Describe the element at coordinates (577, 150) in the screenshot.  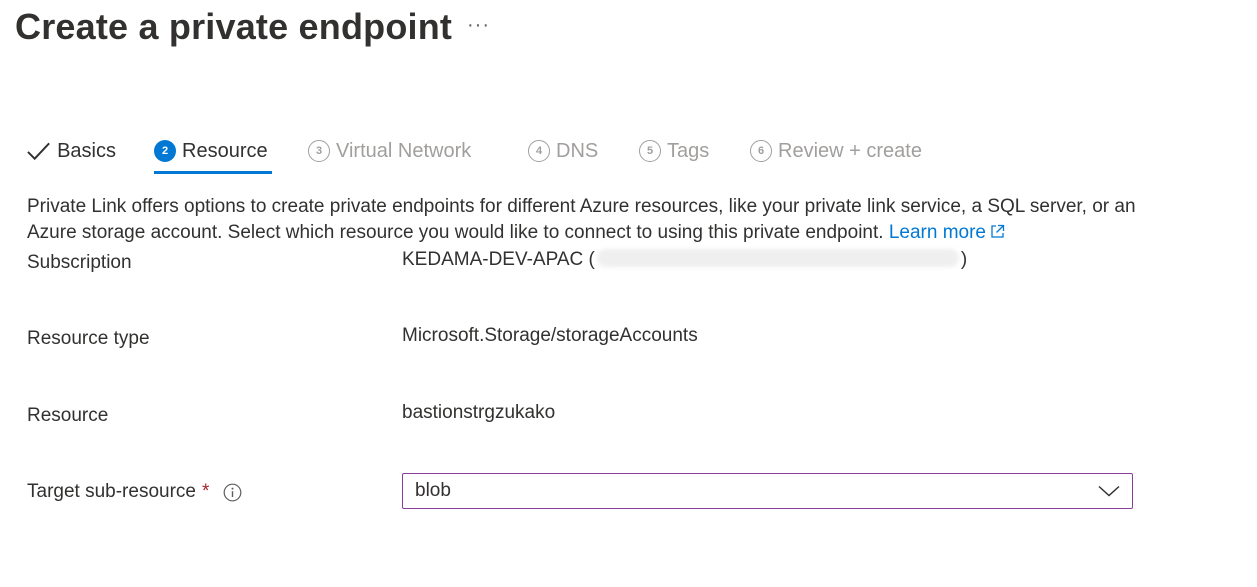
I see `tab-label: DNS` at that location.